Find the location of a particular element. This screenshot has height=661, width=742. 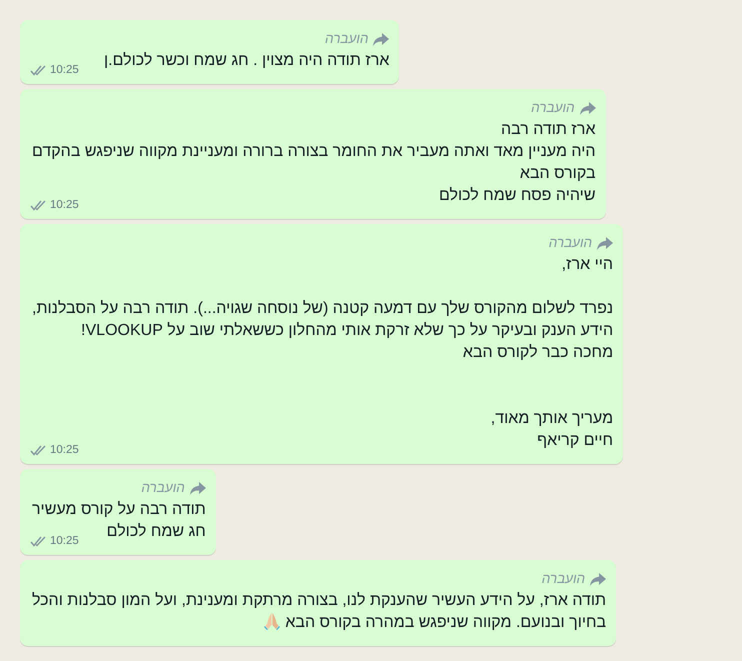

message-text: היי ארז, is located at coordinates (588, 264).